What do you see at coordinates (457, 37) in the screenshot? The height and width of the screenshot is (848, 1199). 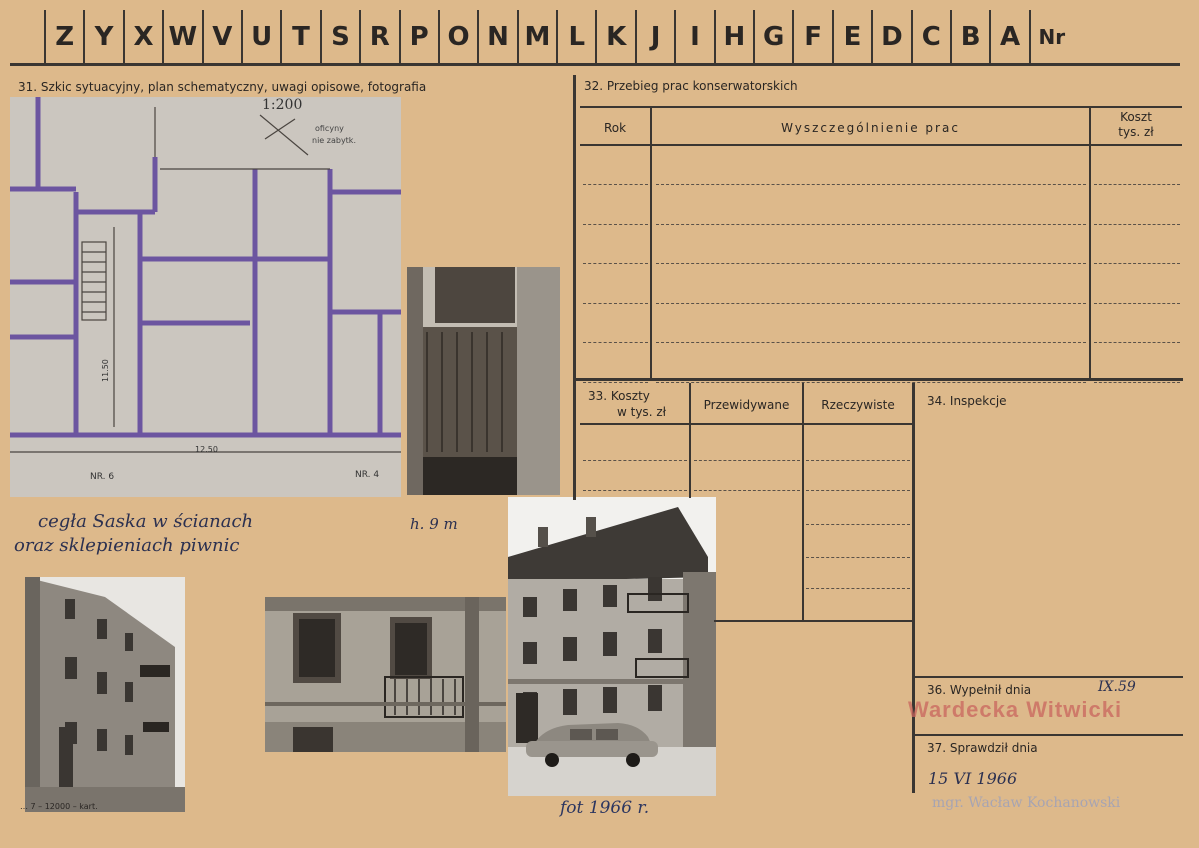 I see `index-letter-o: O` at bounding box center [457, 37].